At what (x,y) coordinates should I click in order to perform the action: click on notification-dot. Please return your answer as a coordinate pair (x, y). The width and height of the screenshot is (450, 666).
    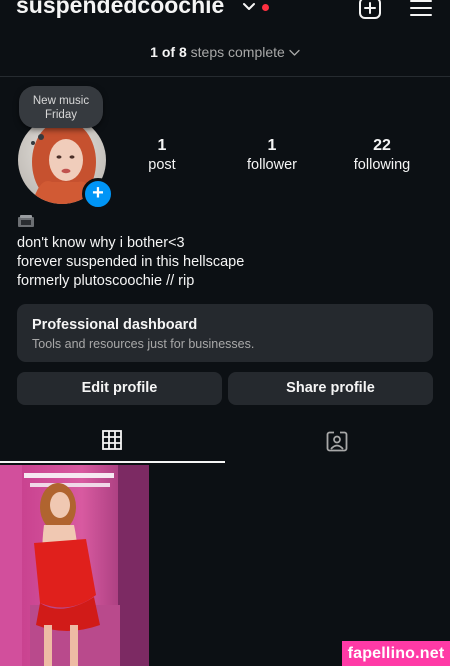
    Looking at the image, I should click on (265, 7).